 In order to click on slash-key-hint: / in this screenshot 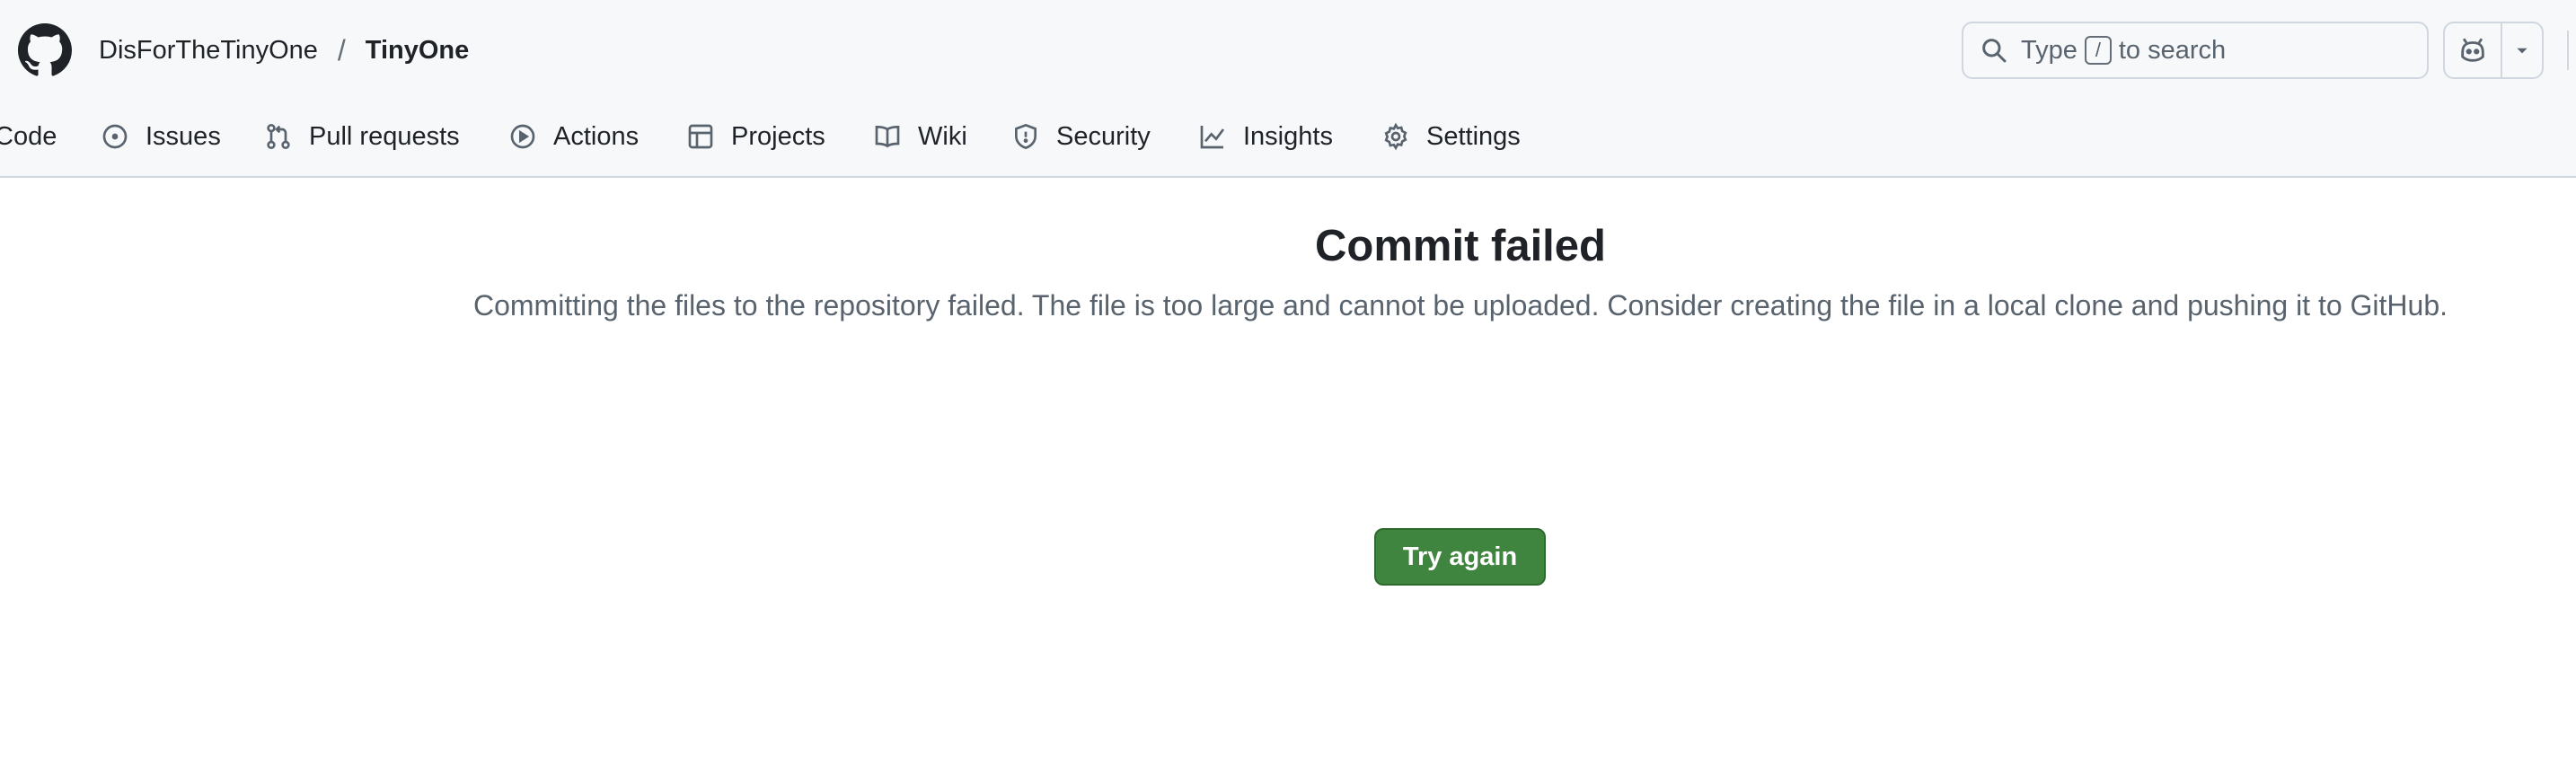, I will do `click(2098, 50)`.